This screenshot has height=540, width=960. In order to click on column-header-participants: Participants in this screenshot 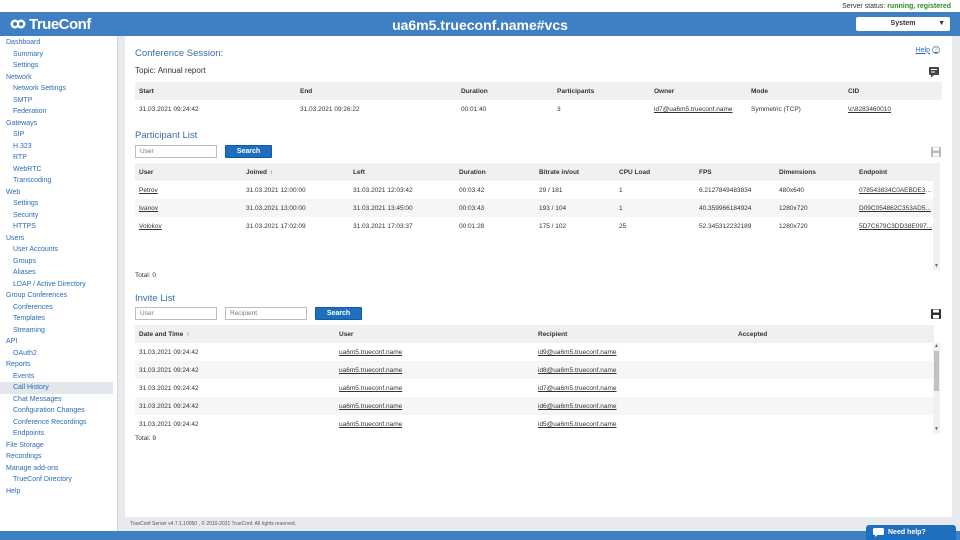, I will do `click(601, 91)`.